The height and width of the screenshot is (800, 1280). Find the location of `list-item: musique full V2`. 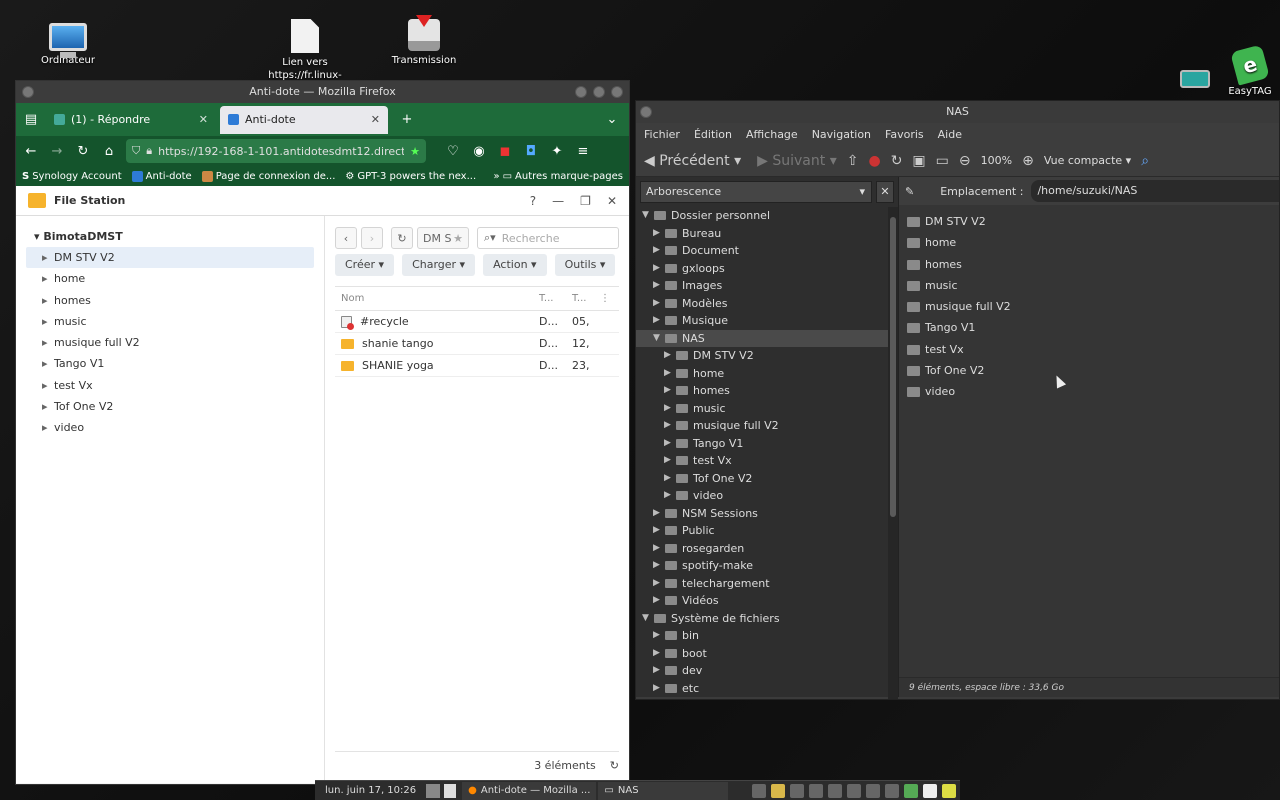

list-item: musique full V2 is located at coordinates (1089, 306).